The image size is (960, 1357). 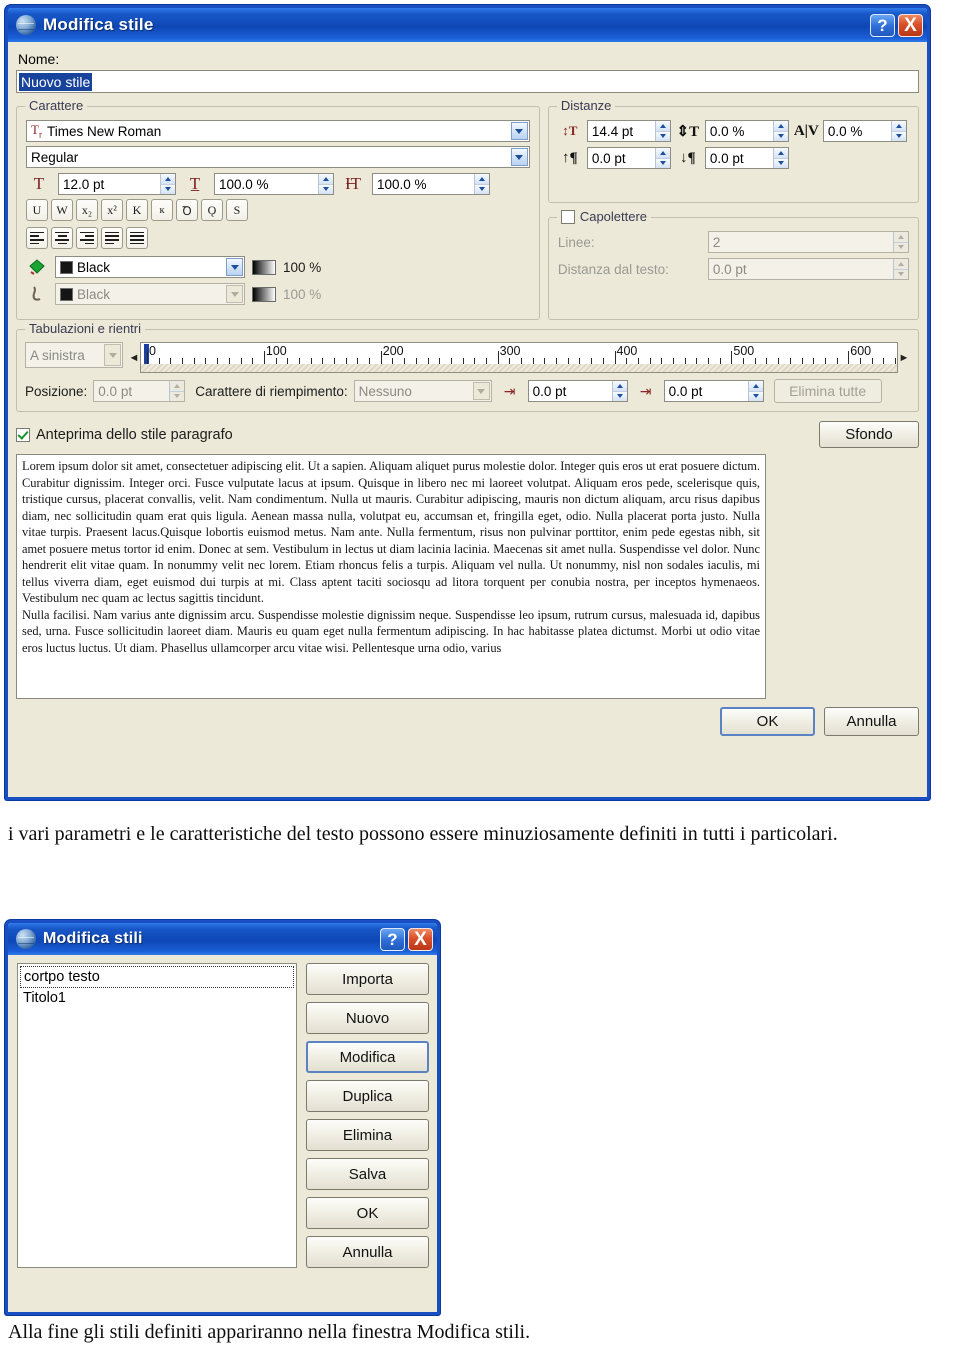 What do you see at coordinates (62, 210) in the screenshot?
I see `double-underline-button: W` at bounding box center [62, 210].